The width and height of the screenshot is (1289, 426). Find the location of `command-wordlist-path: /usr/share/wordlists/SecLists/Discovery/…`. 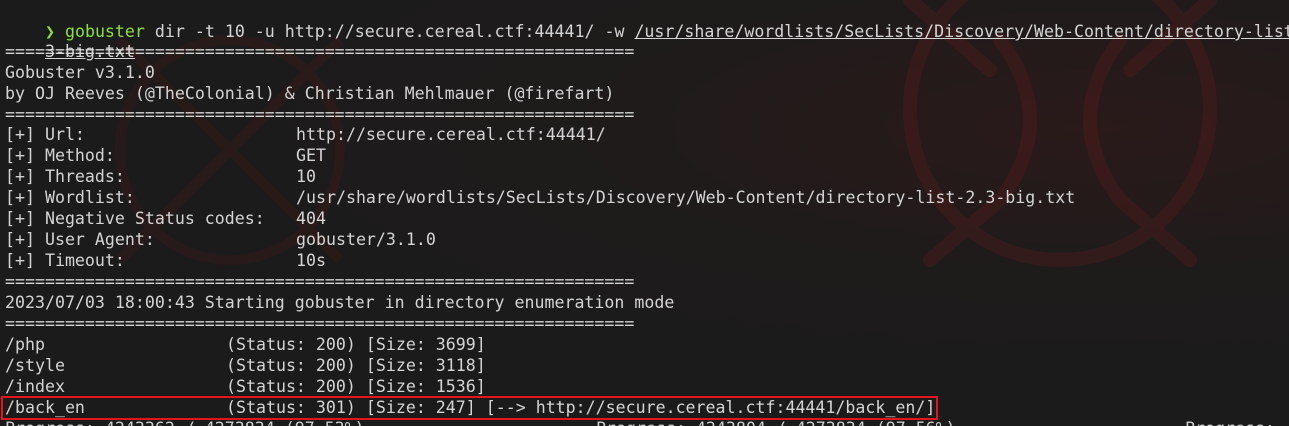

command-wordlist-path: /usr/share/wordlists/SecLists/Discovery/… is located at coordinates (961, 31).